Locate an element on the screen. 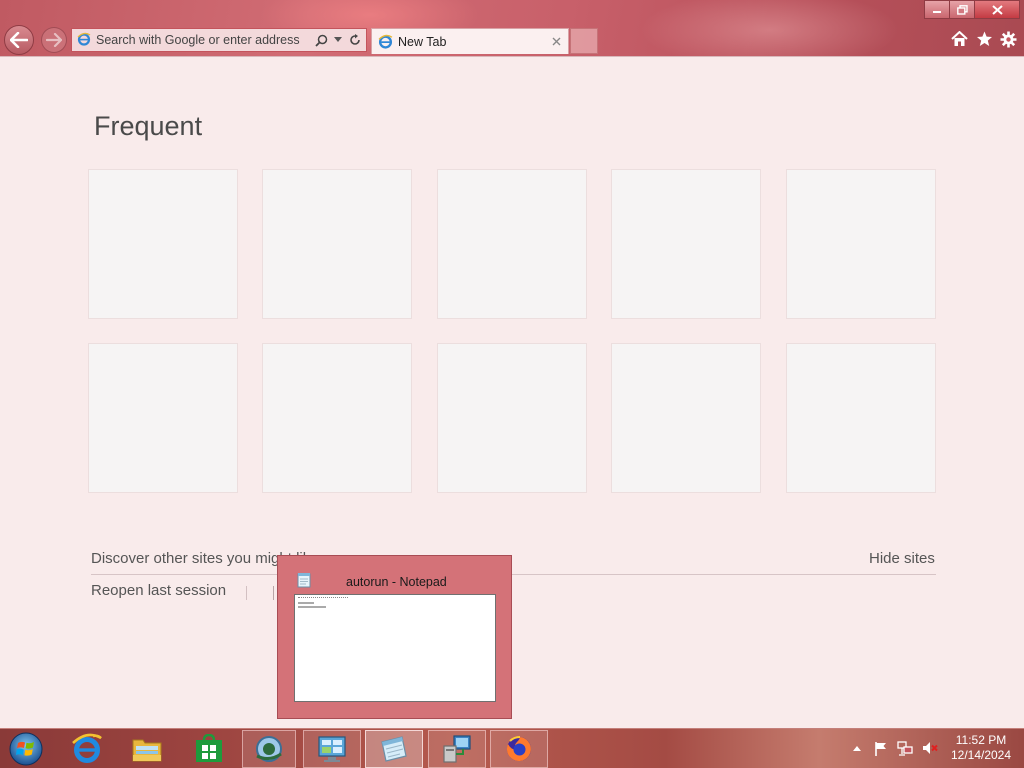 This screenshot has width=1024, height=768. windows-start-icon is located at coordinates (26, 749).